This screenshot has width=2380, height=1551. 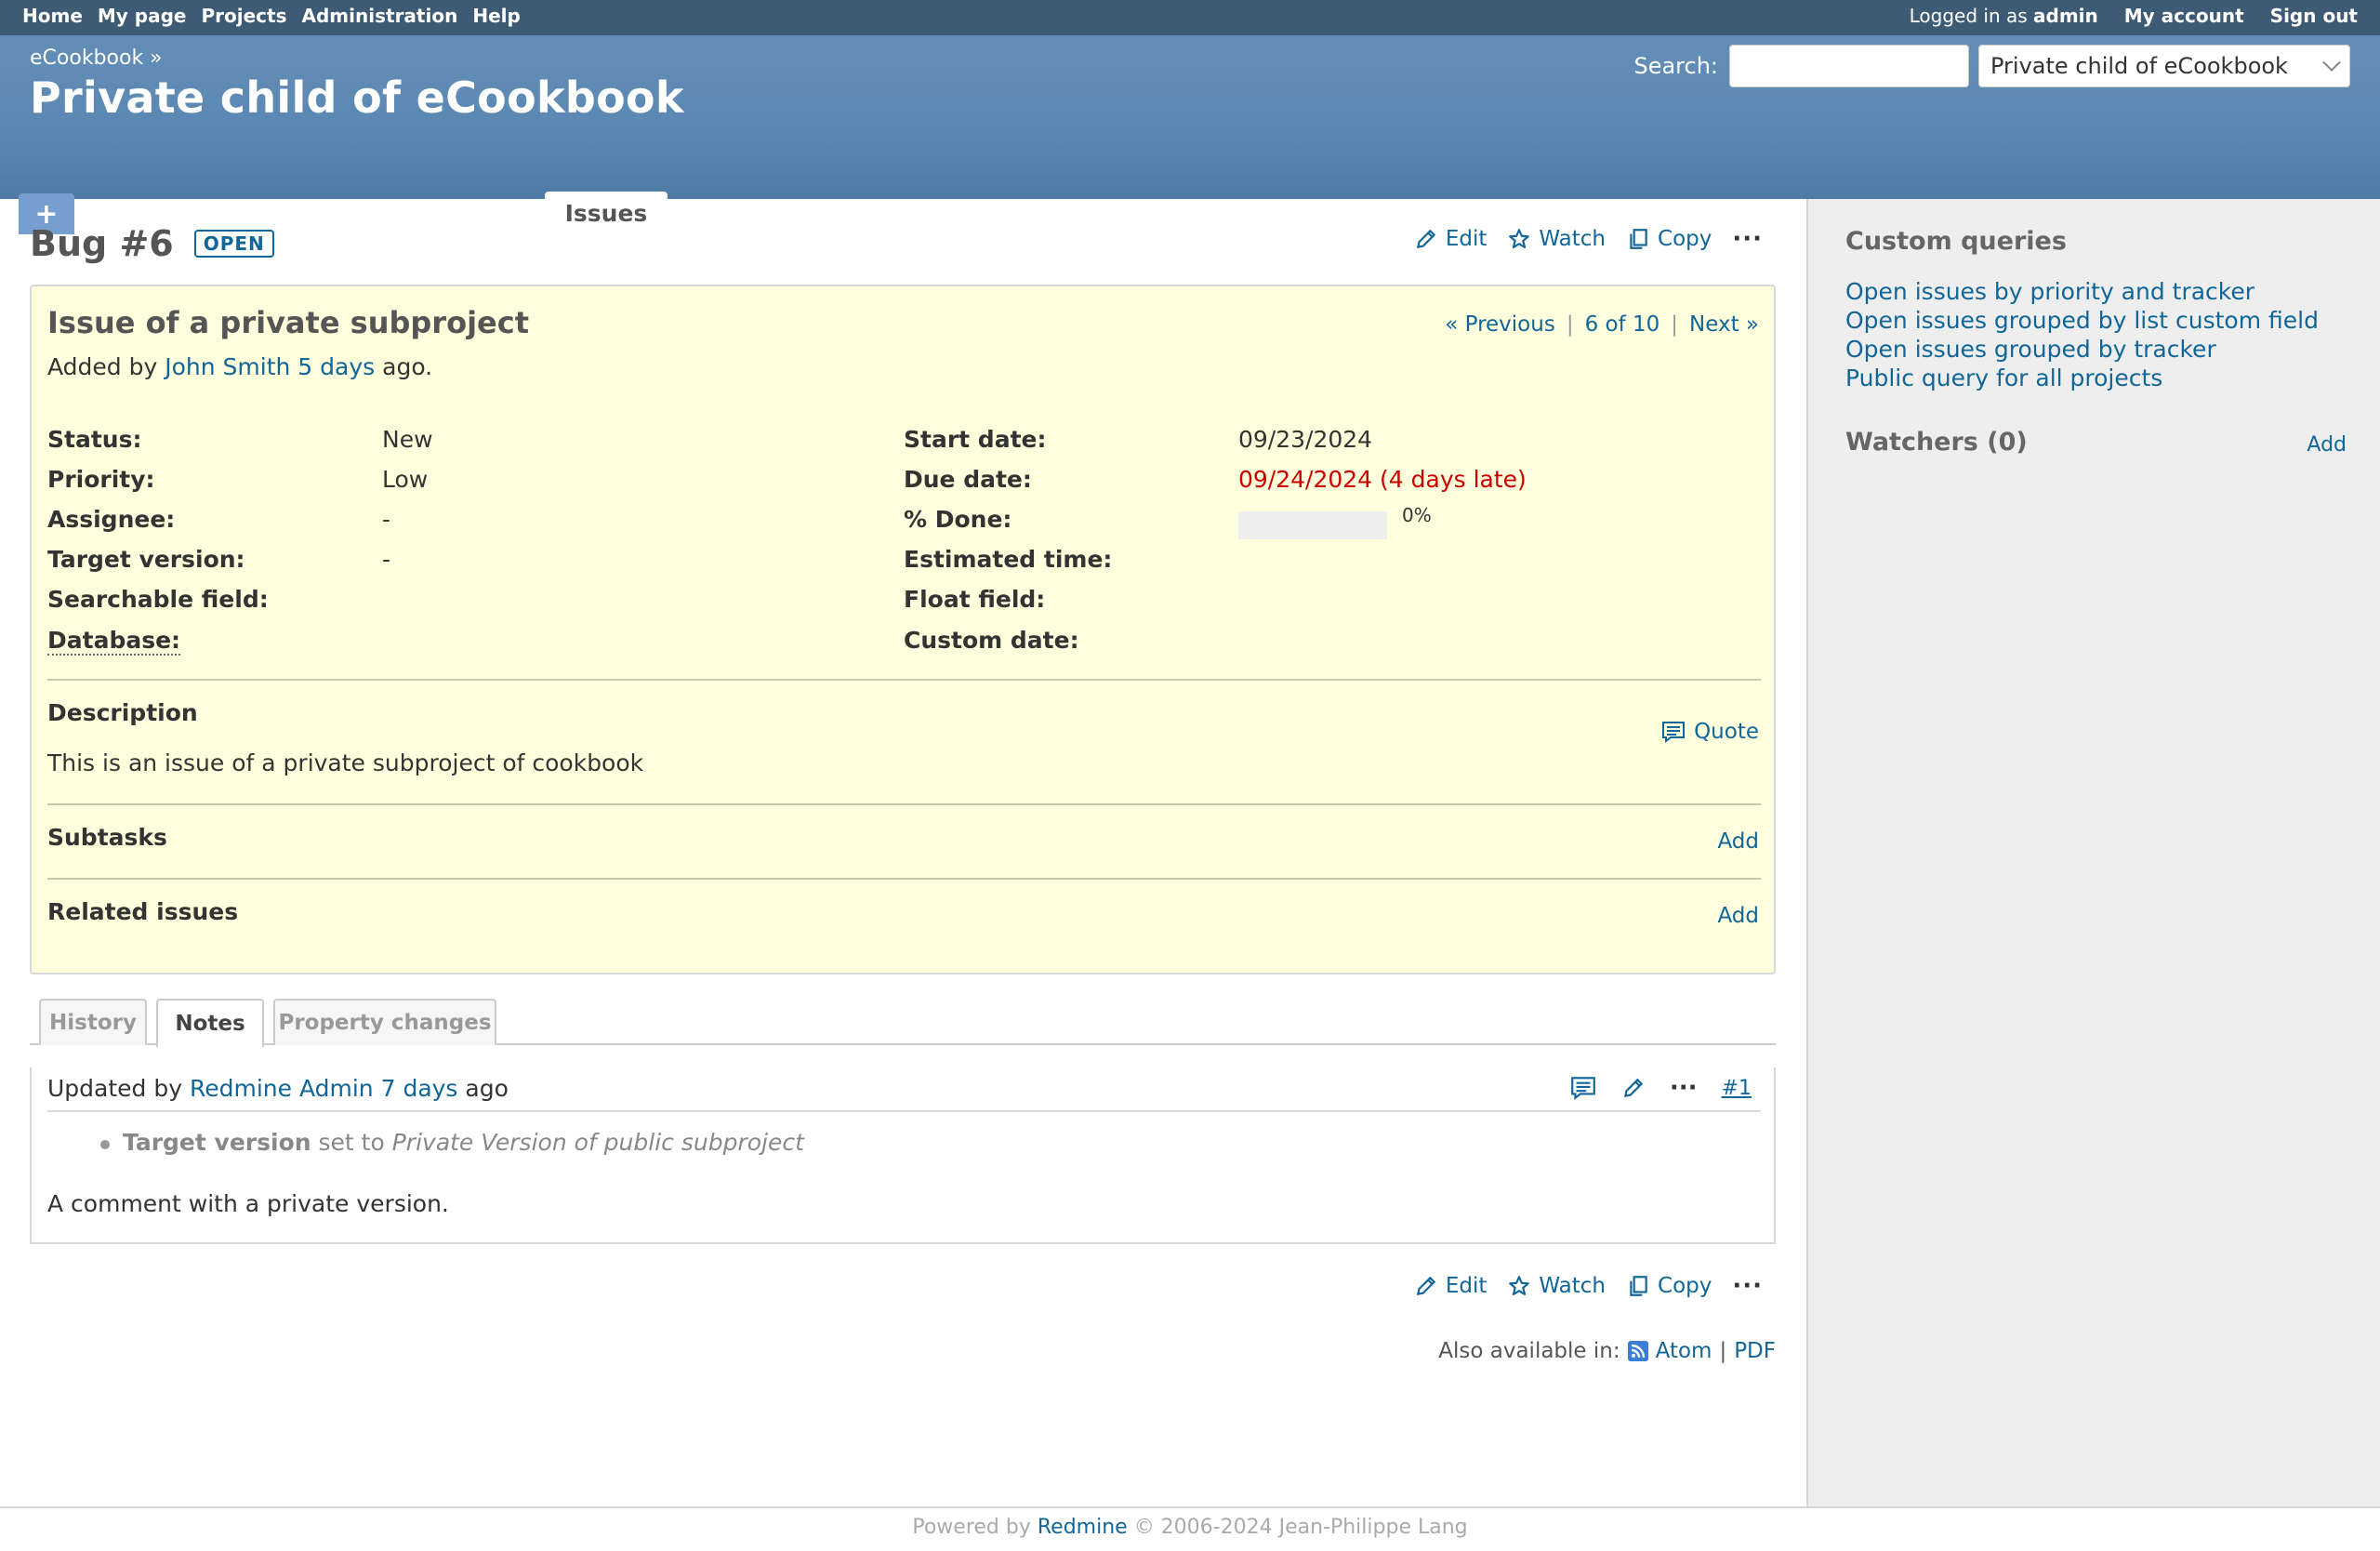 I want to click on attr-value: New, so click(x=407, y=439).